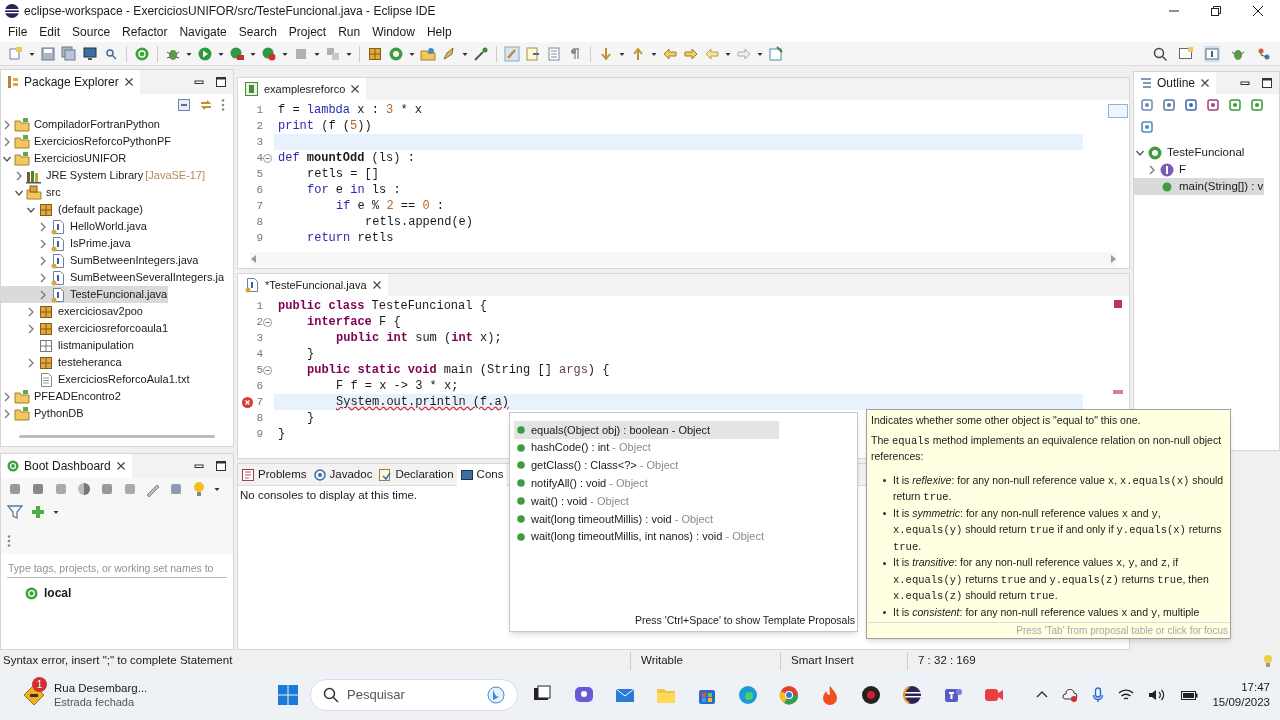 The width and height of the screenshot is (1280, 720). What do you see at coordinates (416, 475) in the screenshot?
I see `panel-tab: Declaration` at bounding box center [416, 475].